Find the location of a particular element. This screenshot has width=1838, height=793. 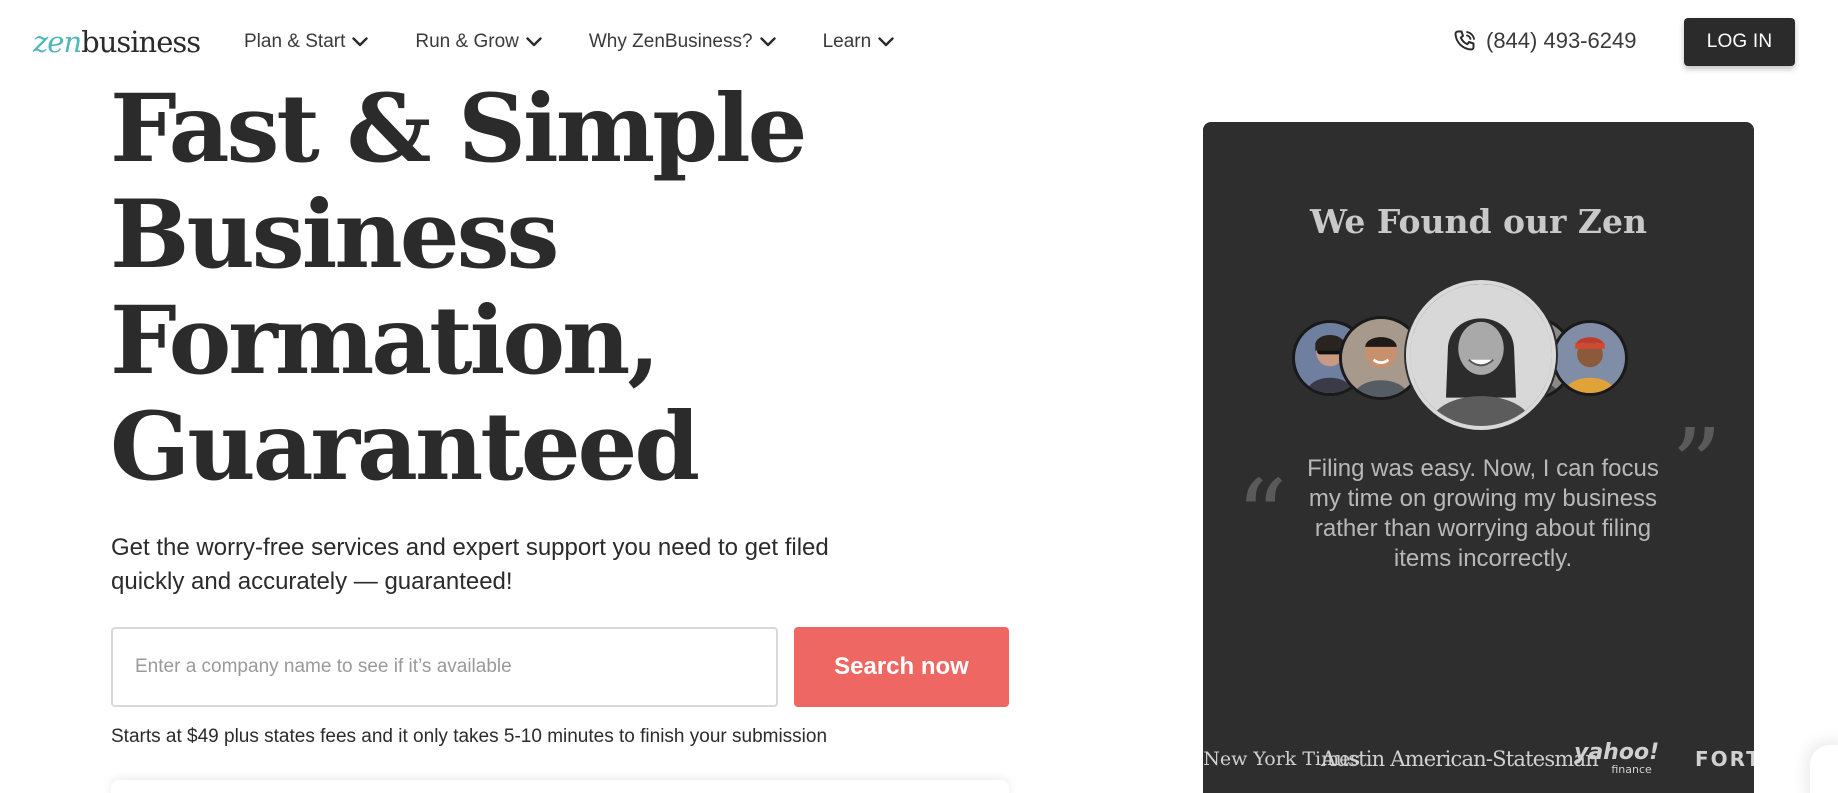

nav-label: Run & Grow is located at coordinates (467, 41).